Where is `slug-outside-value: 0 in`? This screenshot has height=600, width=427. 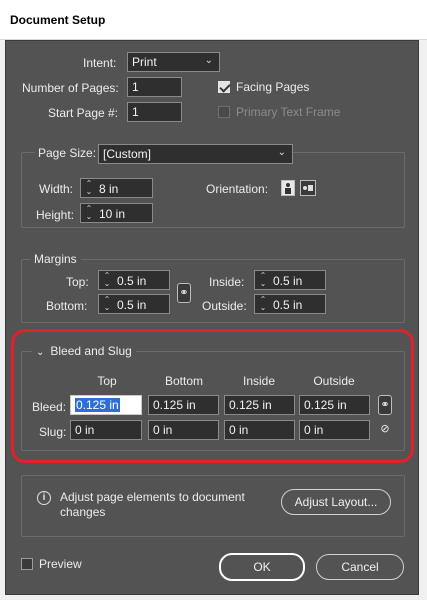
slug-outside-value: 0 in is located at coordinates (314, 430).